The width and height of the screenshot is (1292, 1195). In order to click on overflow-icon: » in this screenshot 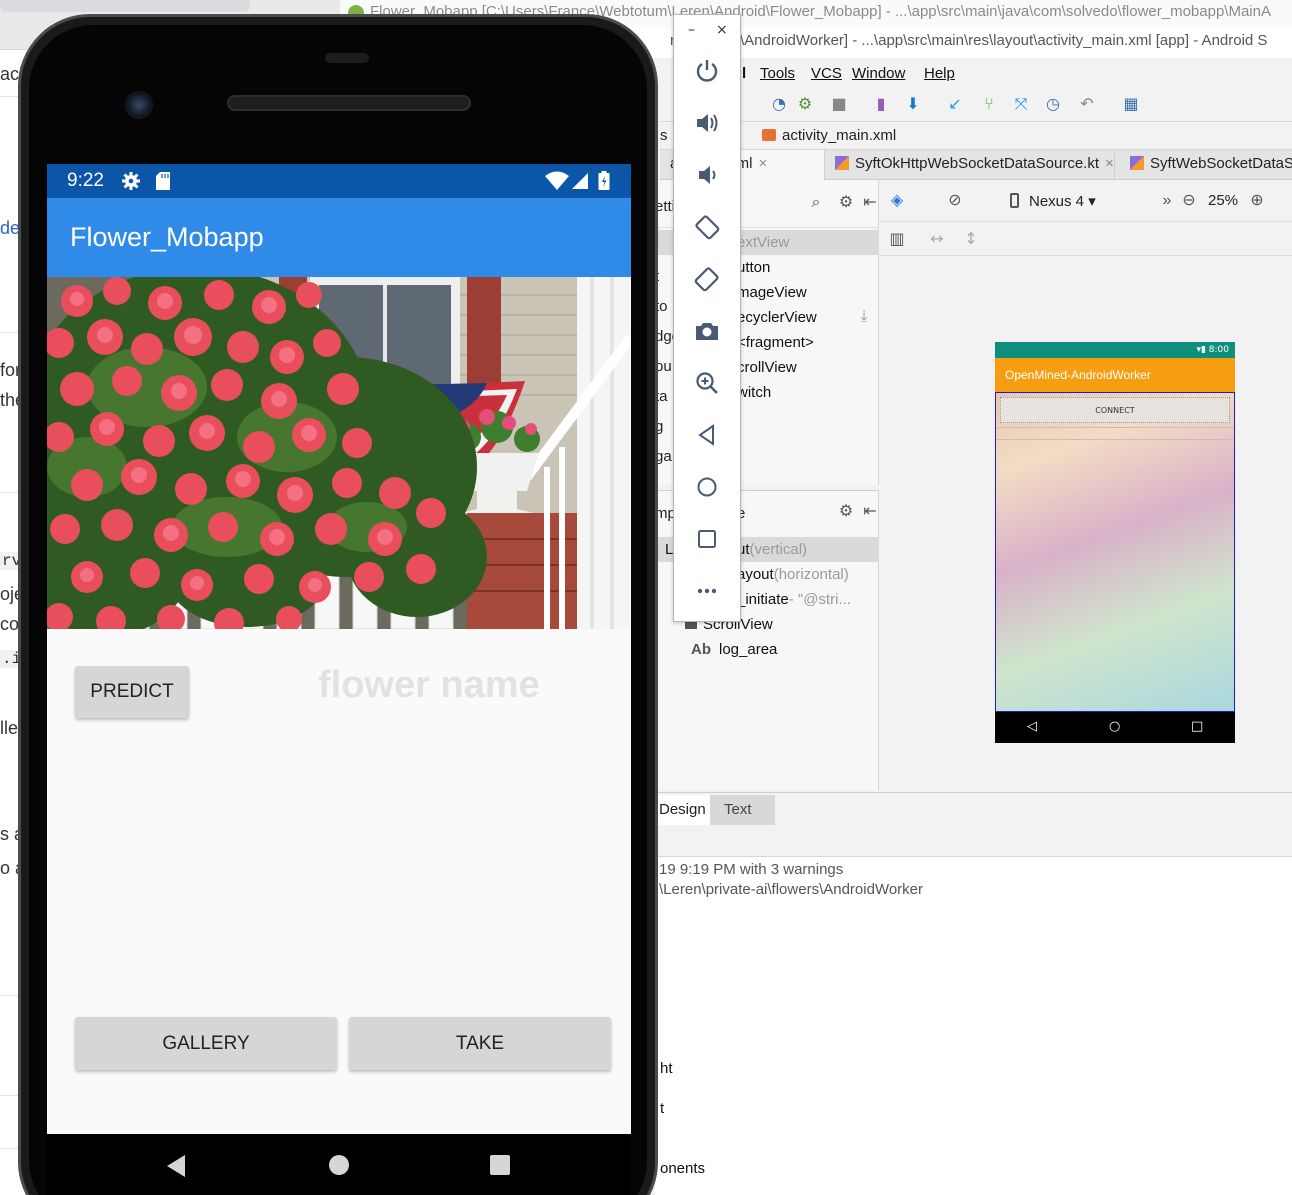, I will do `click(1167, 201)`.